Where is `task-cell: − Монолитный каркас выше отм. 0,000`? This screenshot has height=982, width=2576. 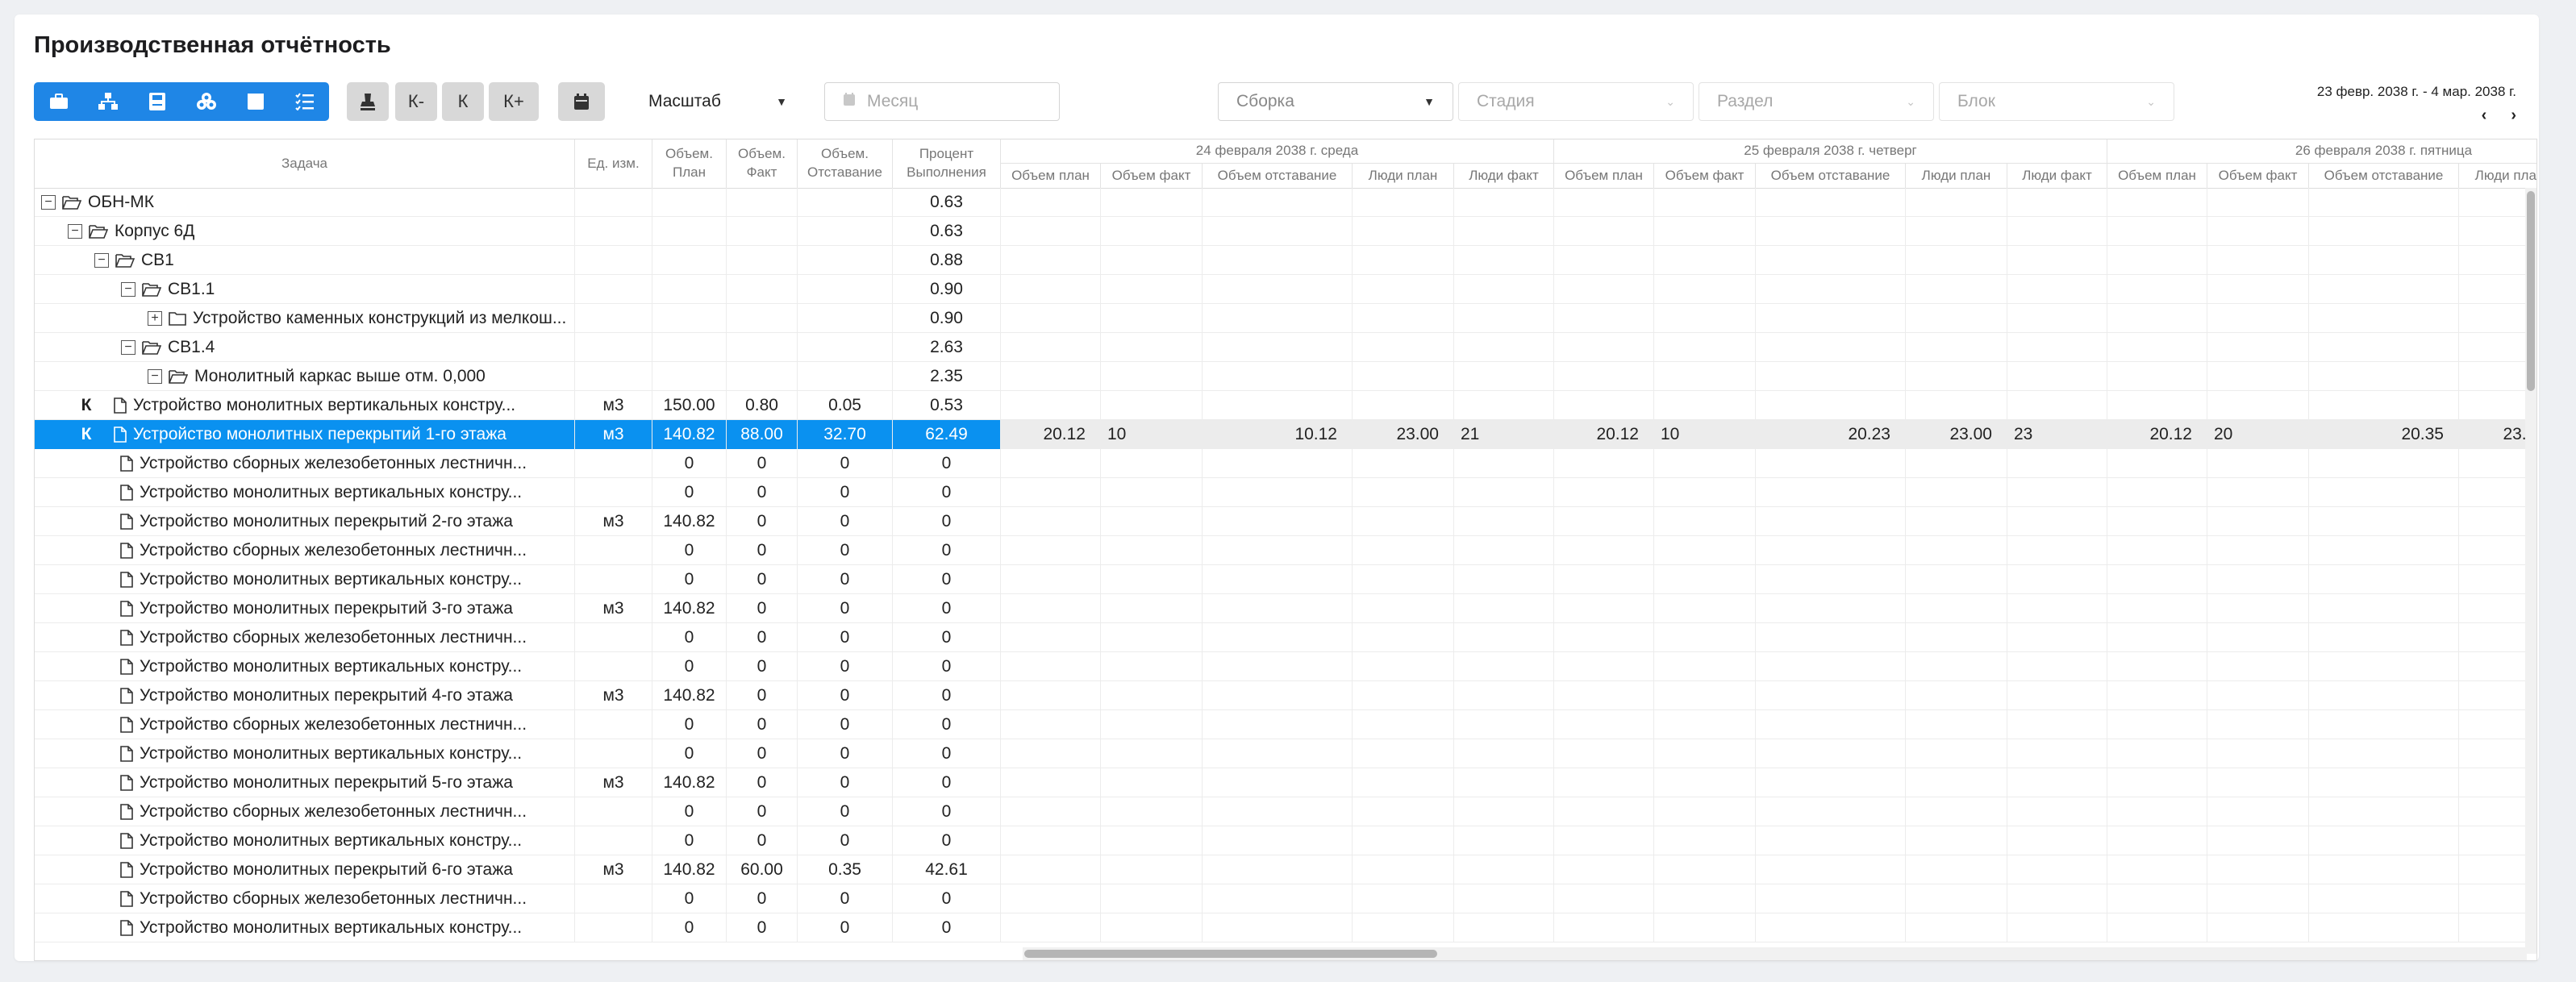
task-cell: − Монолитный каркас выше отм. 0,000 is located at coordinates (305, 376).